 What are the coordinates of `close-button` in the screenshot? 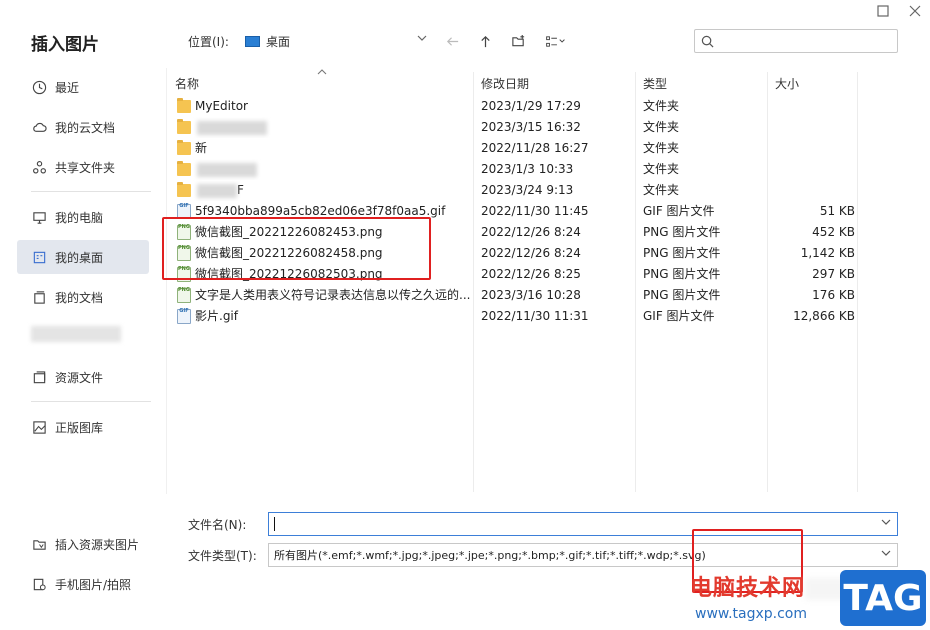 It's located at (915, 11).